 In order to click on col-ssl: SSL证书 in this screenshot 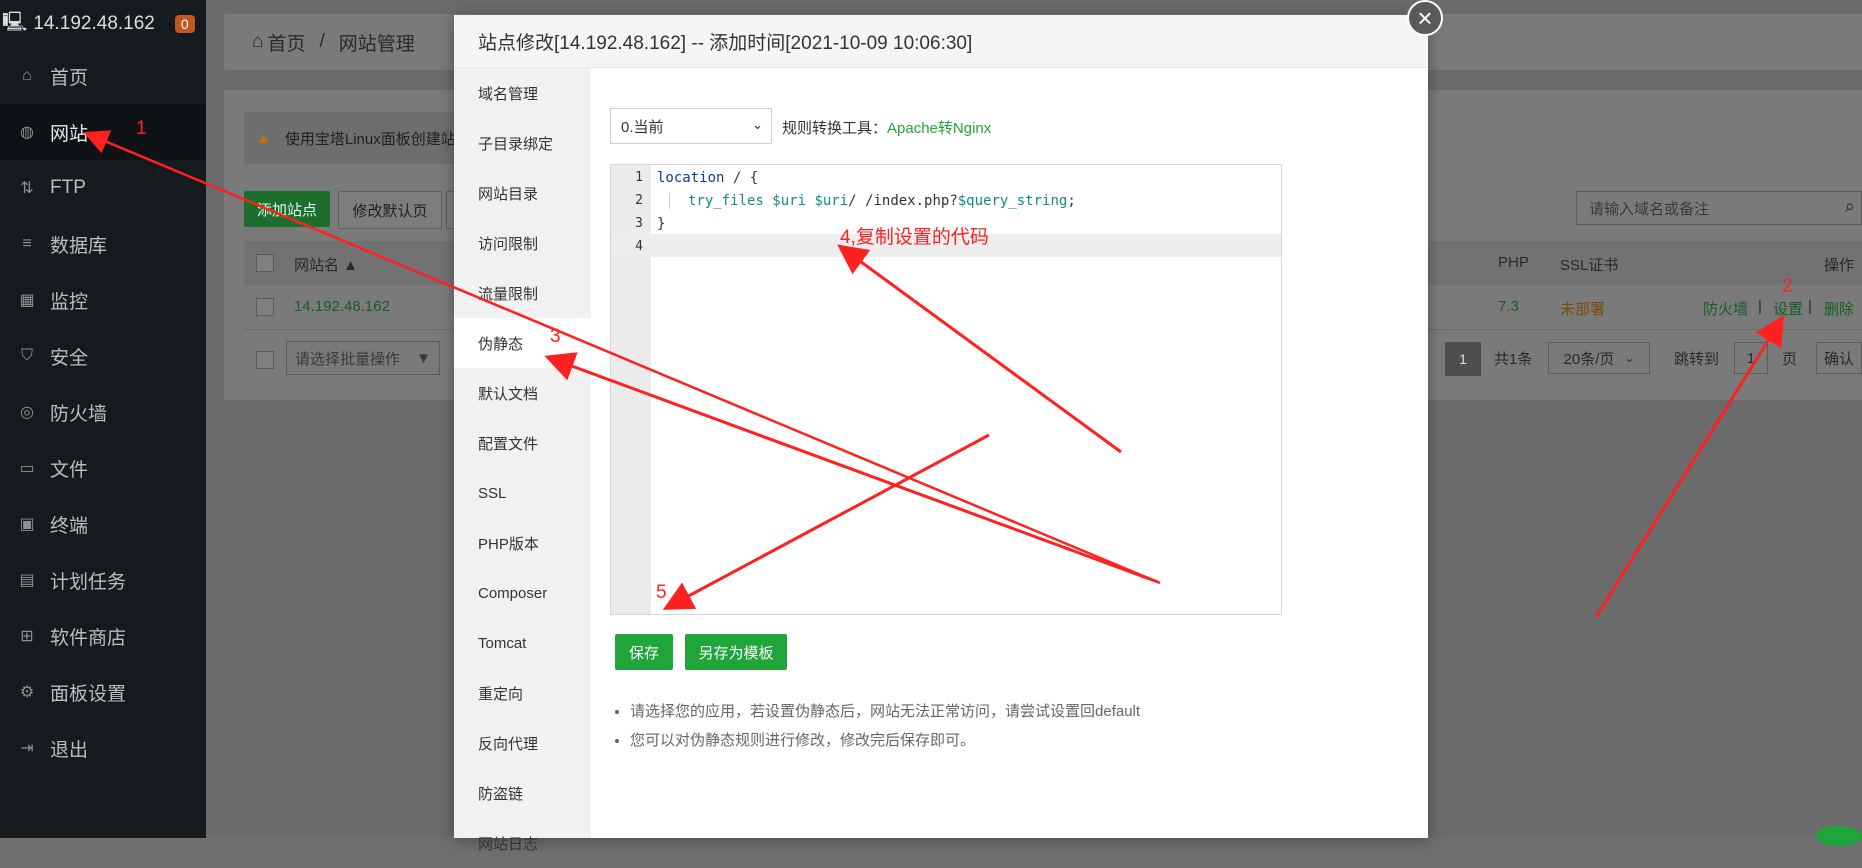, I will do `click(1589, 265)`.